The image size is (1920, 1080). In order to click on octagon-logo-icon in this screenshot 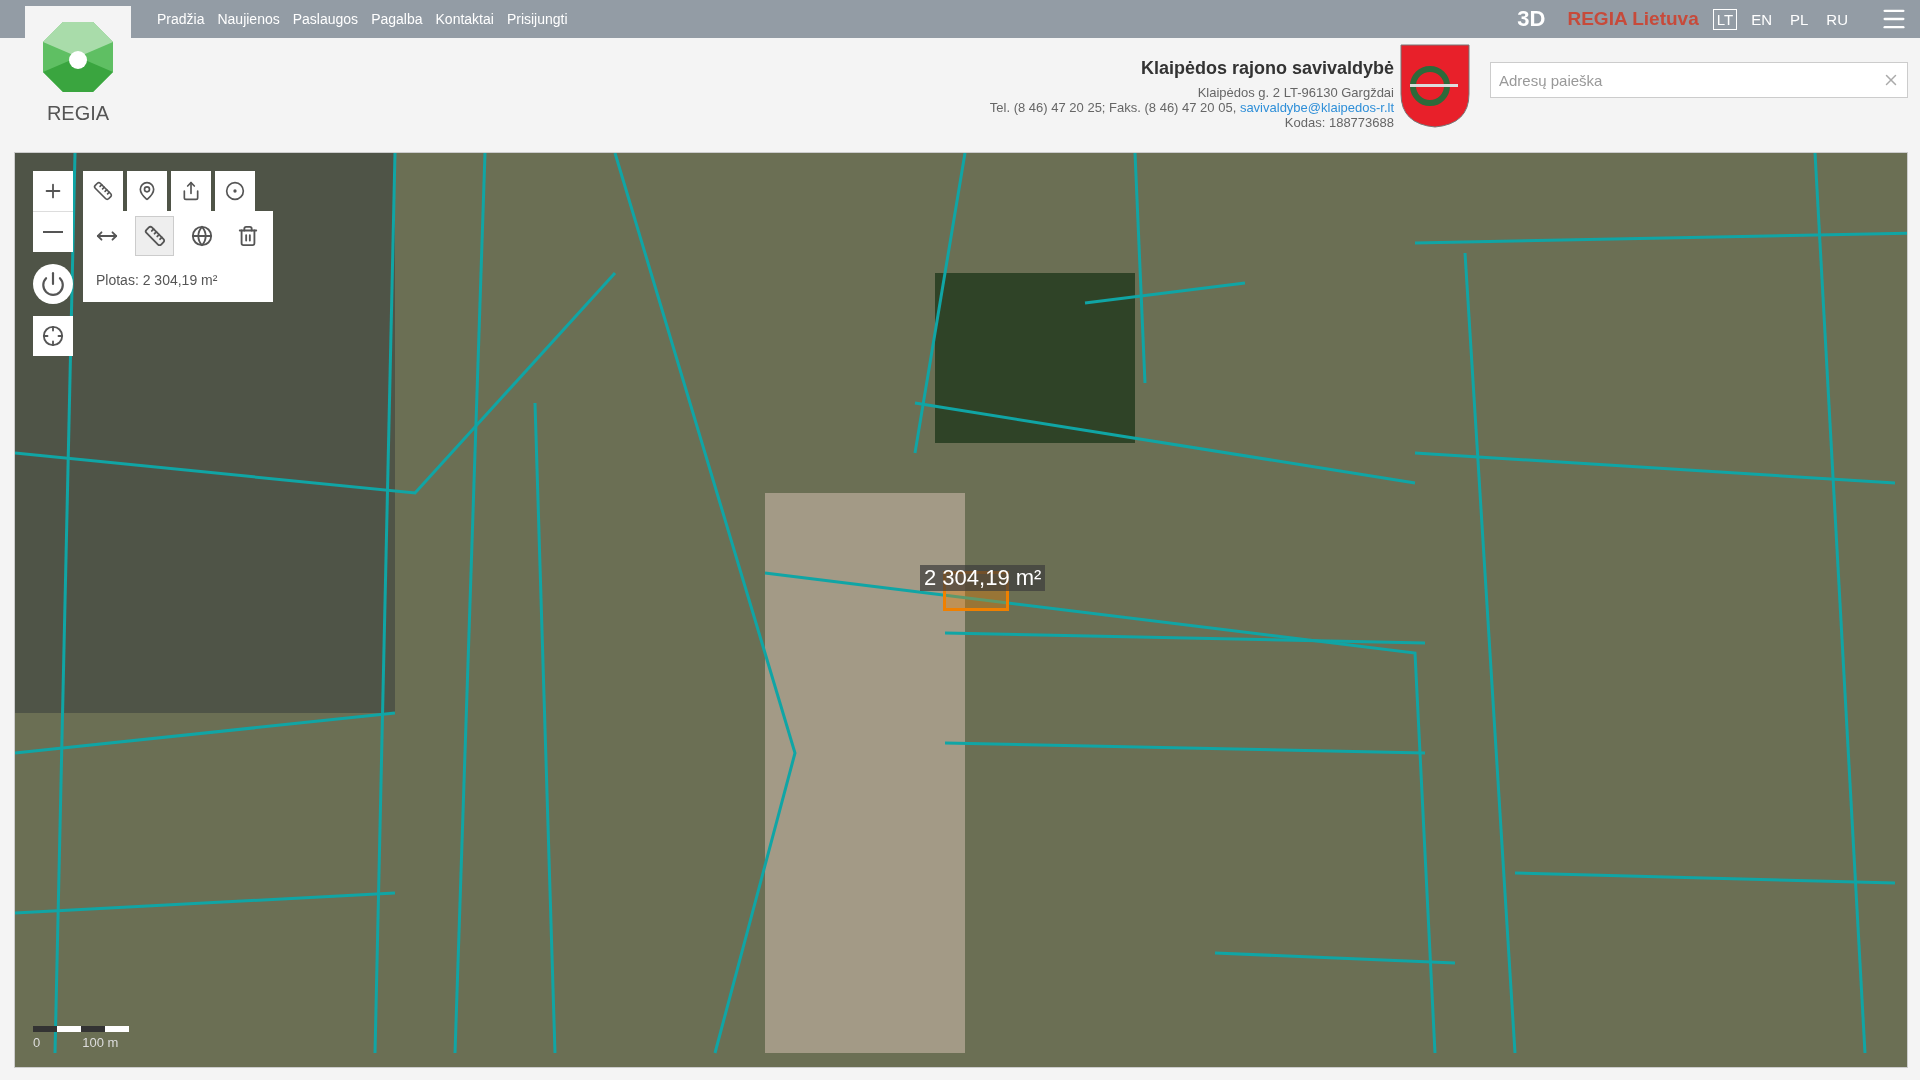, I will do `click(78, 57)`.